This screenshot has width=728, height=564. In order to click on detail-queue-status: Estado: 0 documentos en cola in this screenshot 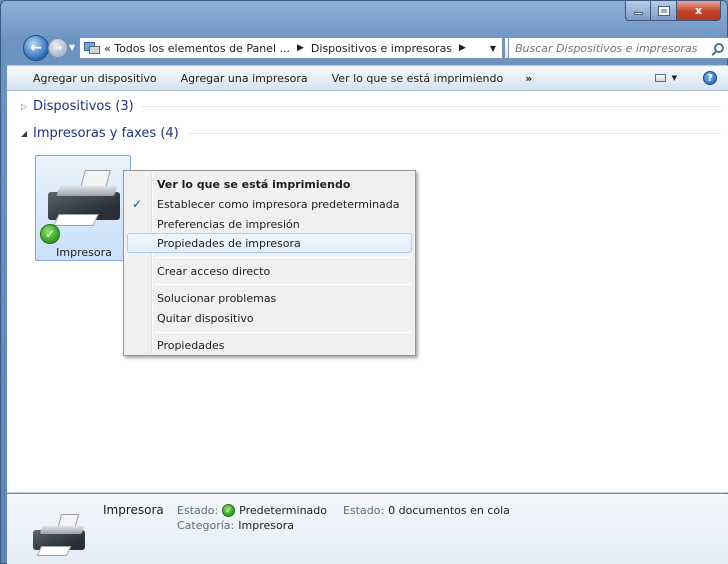, I will do `click(426, 510)`.